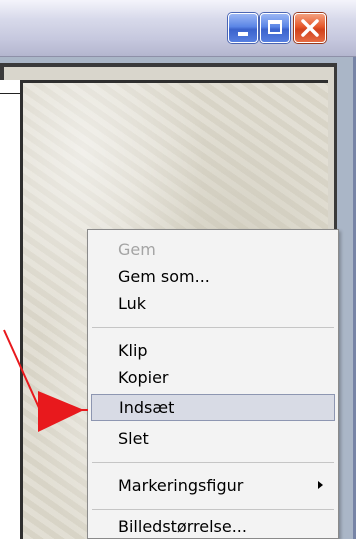 The height and width of the screenshot is (539, 356). Describe the element at coordinates (213, 249) in the screenshot. I see `menu-item-gem: Gem` at that location.